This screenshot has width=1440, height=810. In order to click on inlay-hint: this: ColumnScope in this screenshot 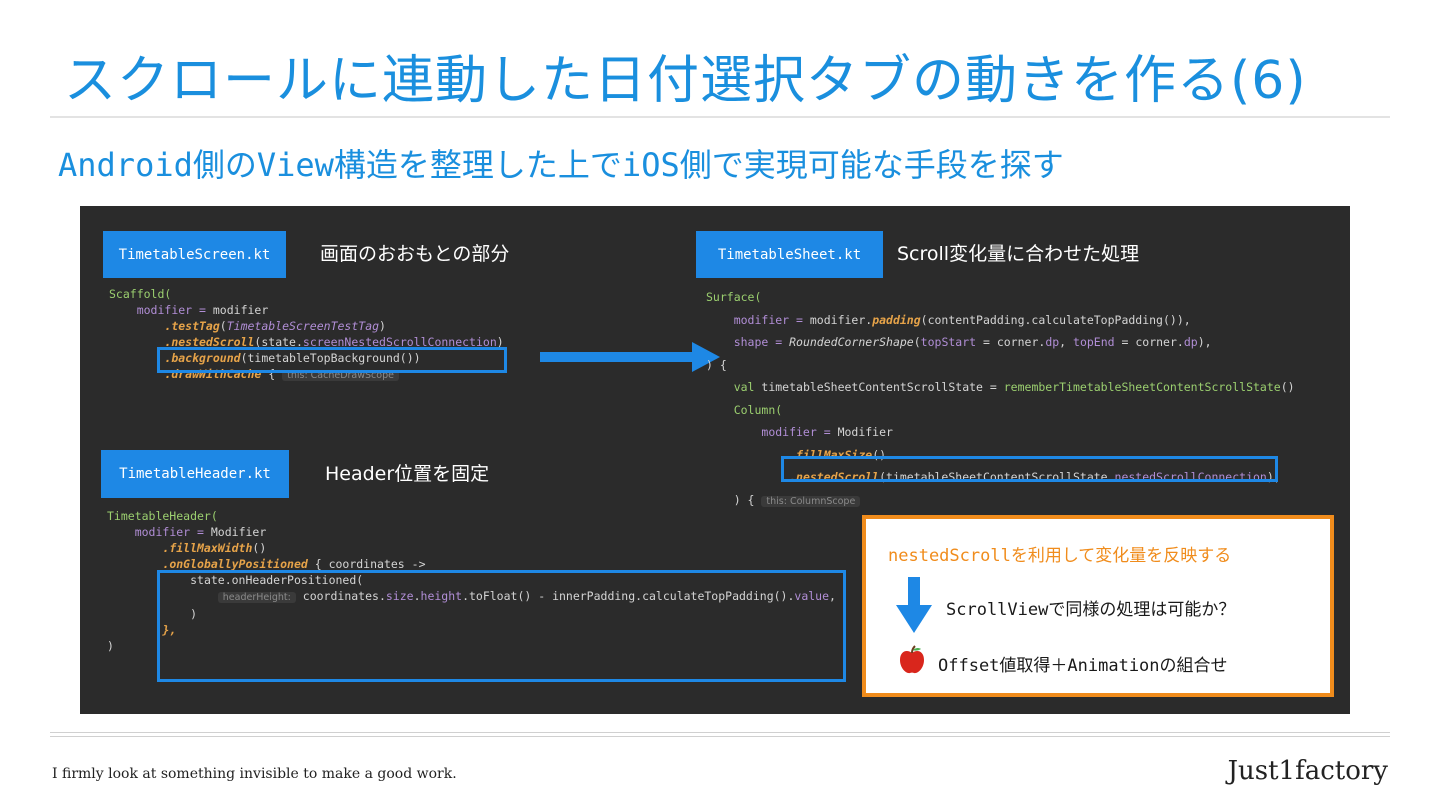, I will do `click(811, 501)`.